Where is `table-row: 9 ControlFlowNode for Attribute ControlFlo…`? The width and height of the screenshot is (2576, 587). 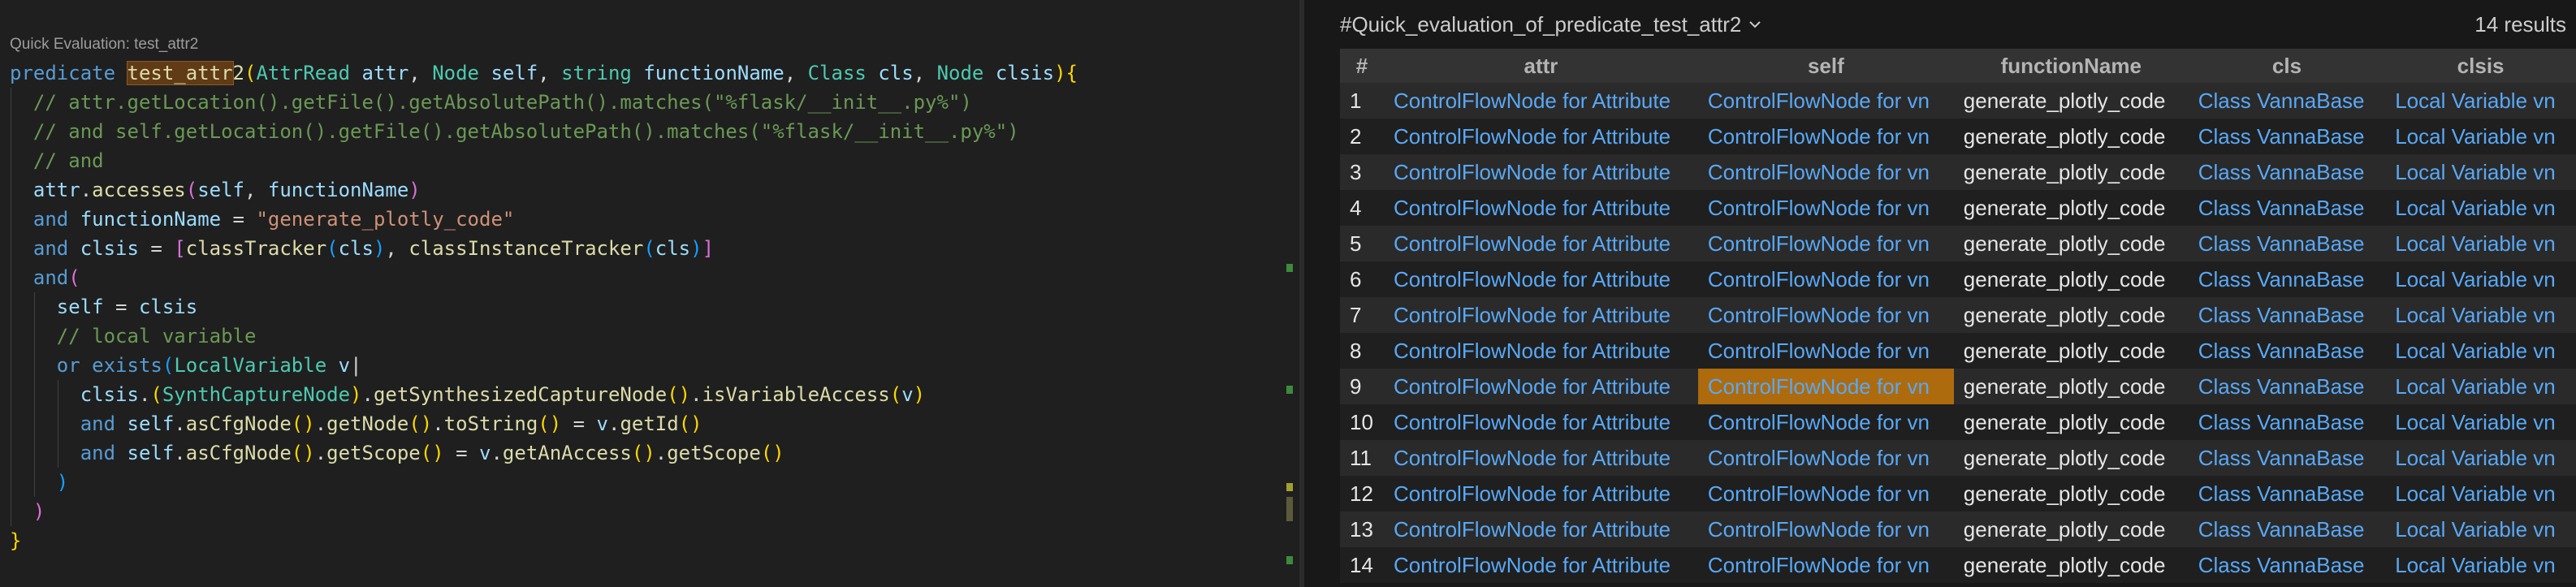 table-row: 9 ControlFlowNode for Attribute ControlFlo… is located at coordinates (1958, 386).